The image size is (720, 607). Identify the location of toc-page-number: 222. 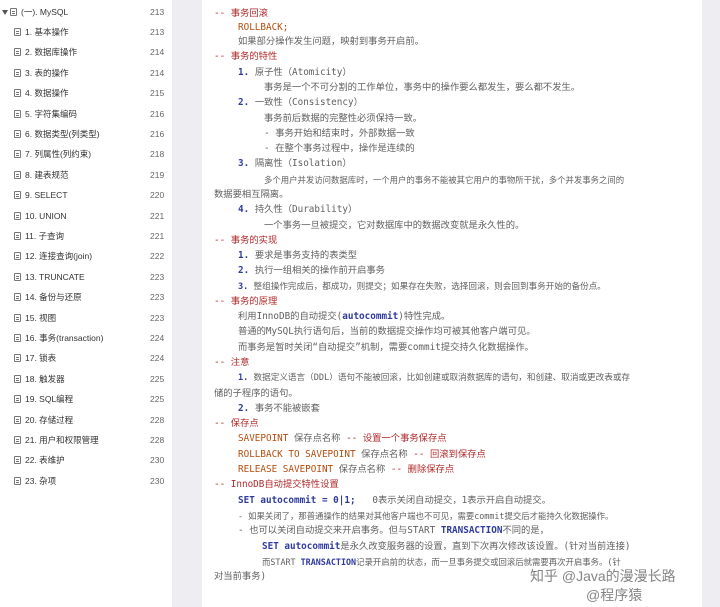
(157, 256).